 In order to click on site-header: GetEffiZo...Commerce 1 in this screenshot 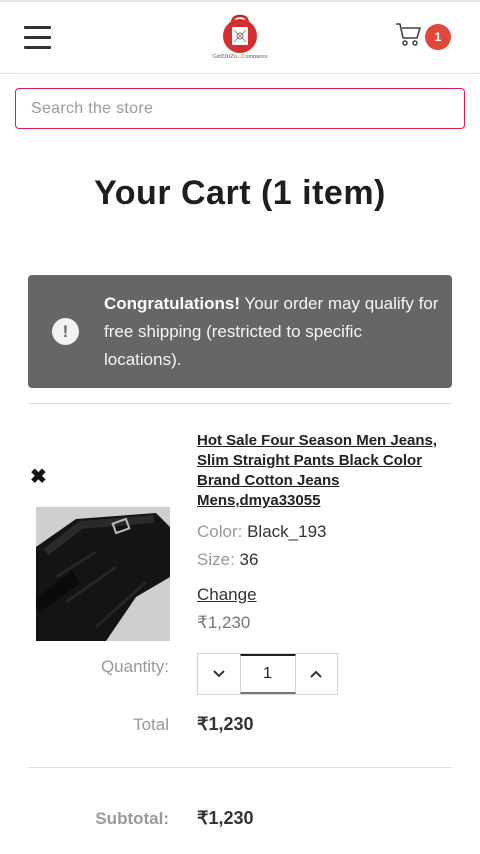, I will do `click(240, 38)`.